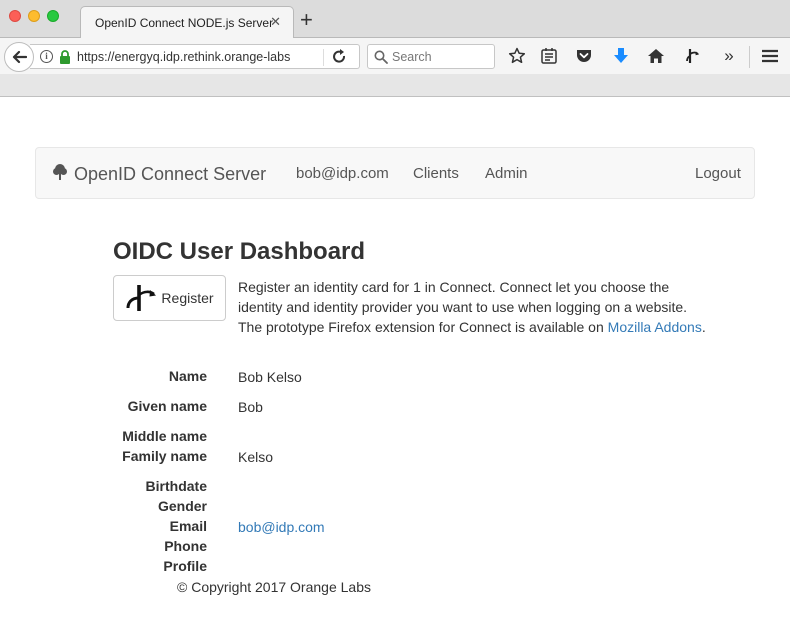 This screenshot has height=617, width=790. Describe the element at coordinates (323, 57) in the screenshot. I see `url-divider` at that location.